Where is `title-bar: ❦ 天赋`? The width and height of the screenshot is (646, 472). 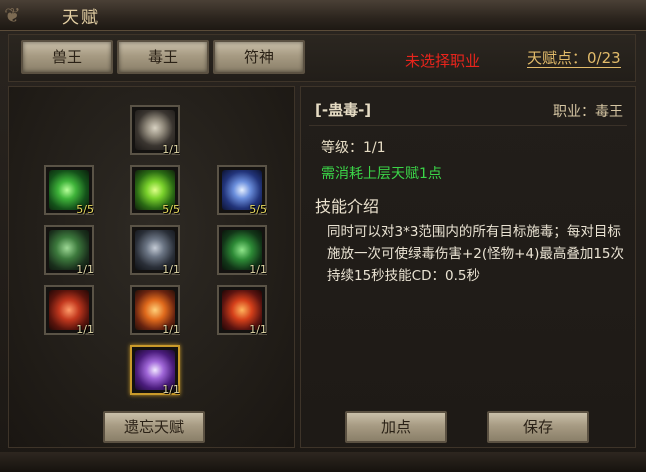
title-bar: ❦ 天赋 is located at coordinates (323, 15).